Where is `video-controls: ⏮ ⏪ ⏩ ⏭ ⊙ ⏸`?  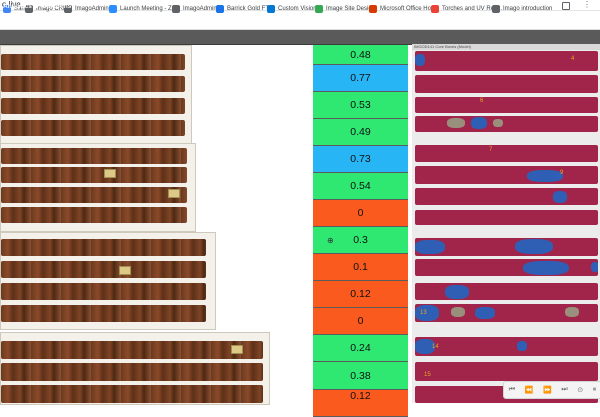 video-controls: ⏮ ⏪ ⏩ ⏭ ⊙ ⏸ is located at coordinates (551, 390).